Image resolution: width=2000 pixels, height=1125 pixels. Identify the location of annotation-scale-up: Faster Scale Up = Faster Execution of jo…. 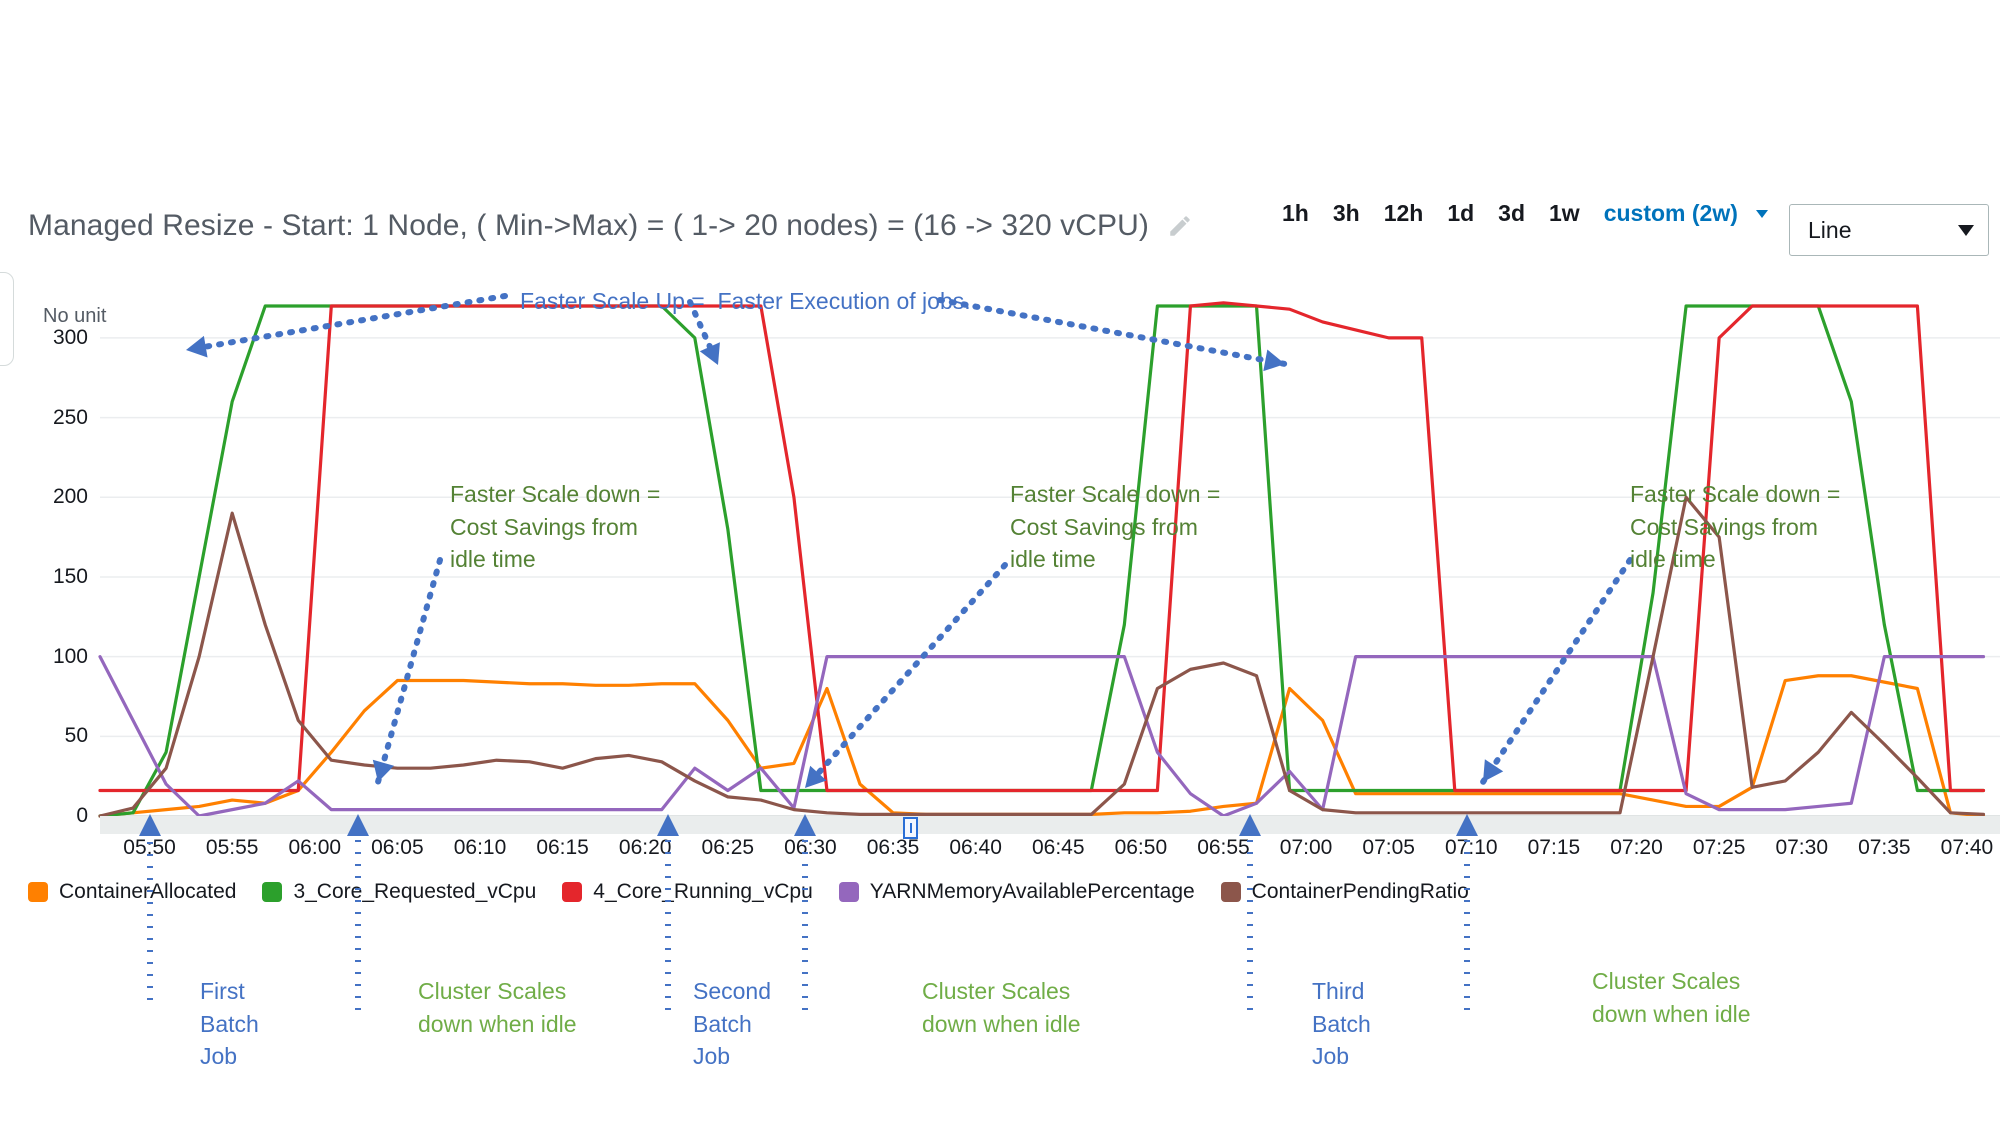
(745, 301).